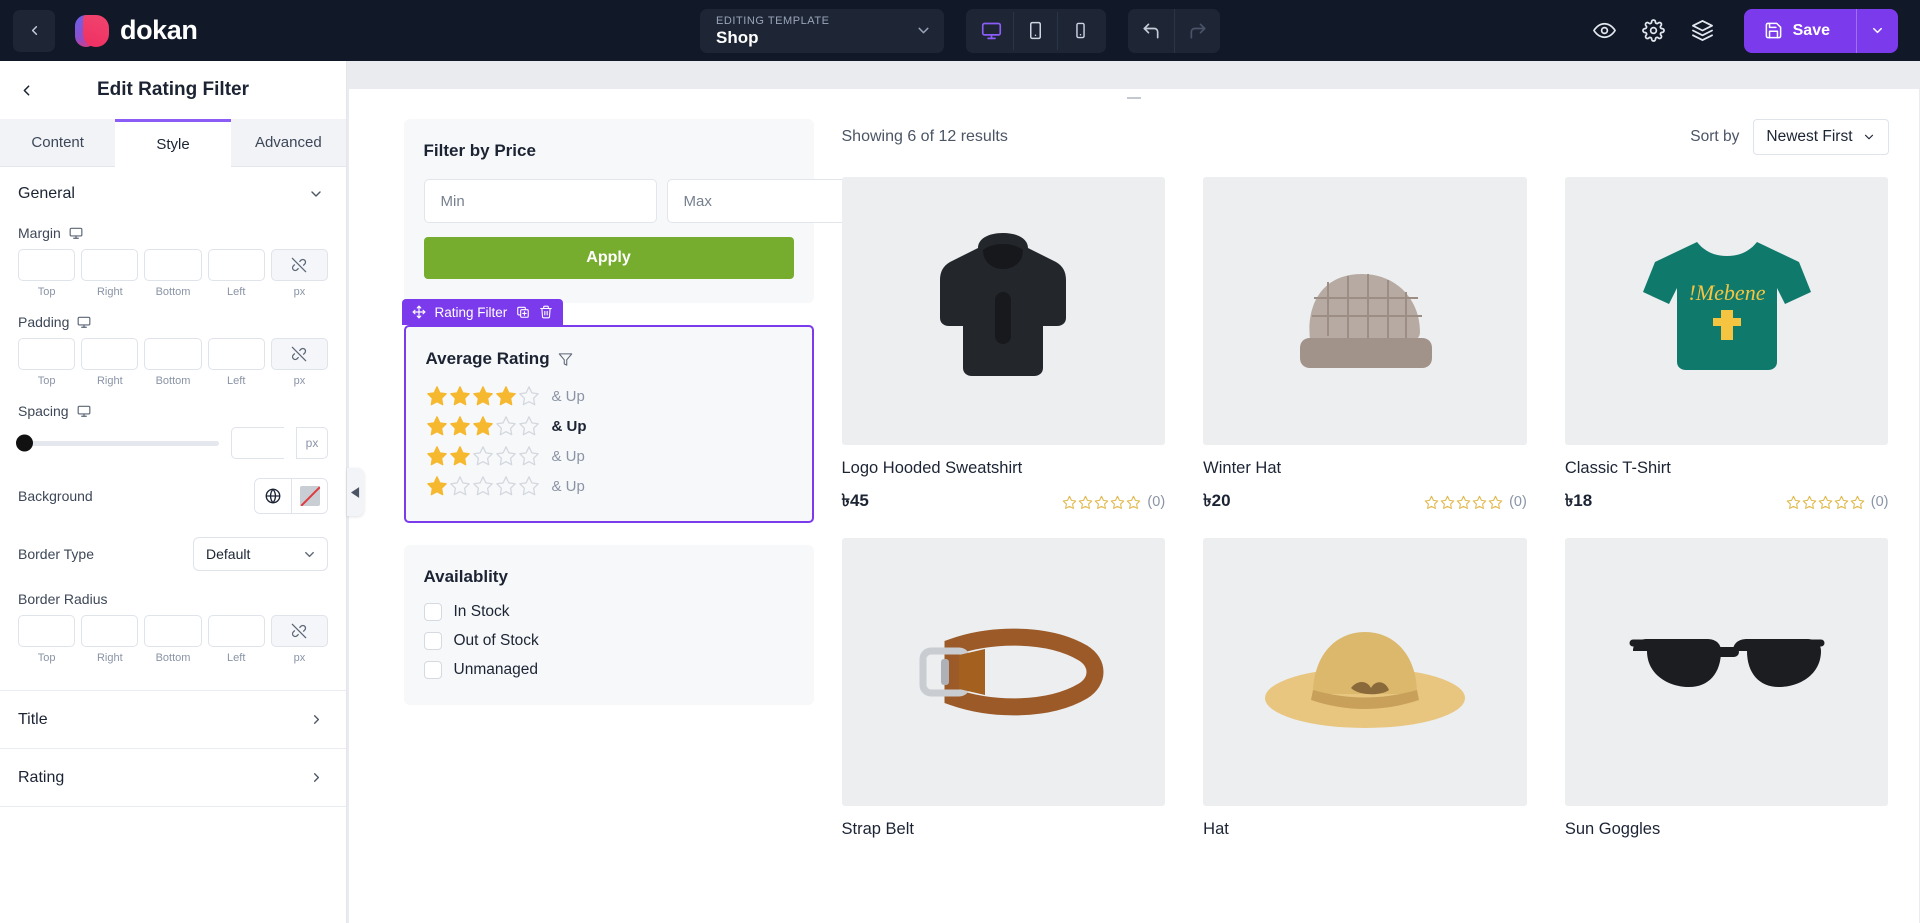  I want to click on sidebar-back-button, so click(31, 90).